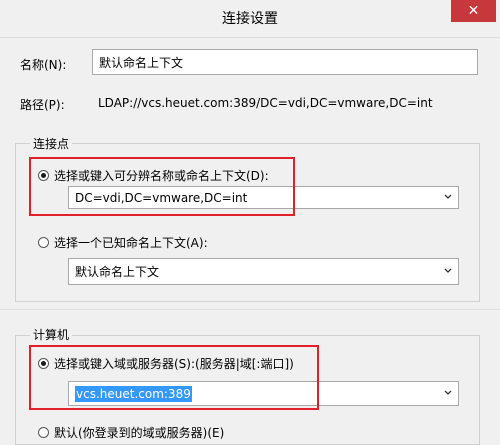 This screenshot has height=445, width=500. Describe the element at coordinates (139, 433) in the screenshot. I see `radio-default-label: 默认(你登录到的域或服务器)(E)` at that location.